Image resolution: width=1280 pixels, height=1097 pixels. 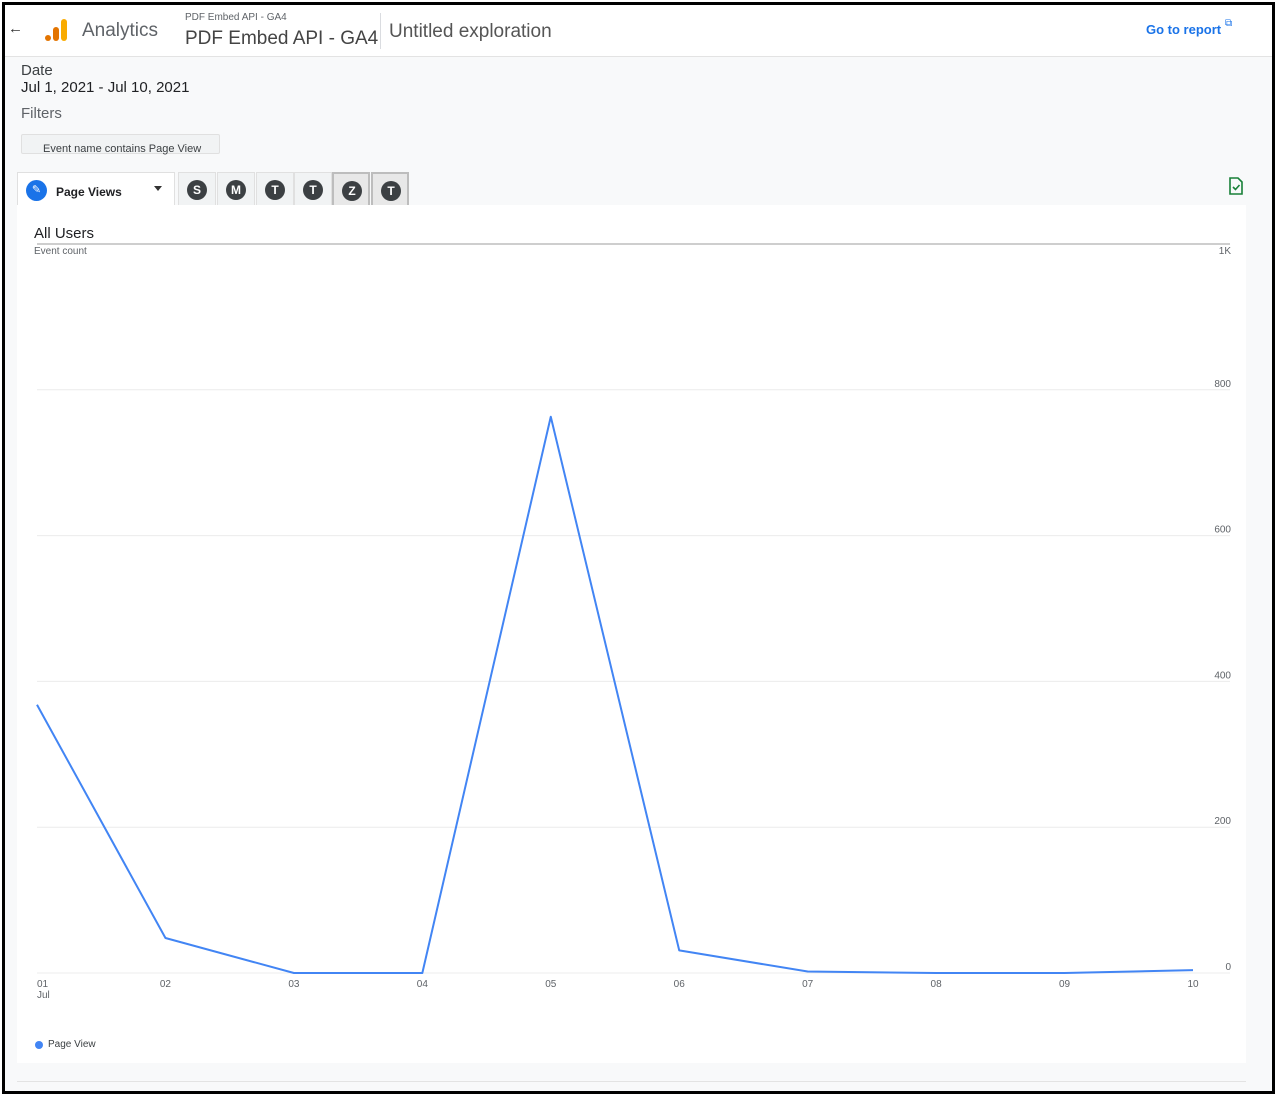 I want to click on filters-label: Filters, so click(x=41, y=113).